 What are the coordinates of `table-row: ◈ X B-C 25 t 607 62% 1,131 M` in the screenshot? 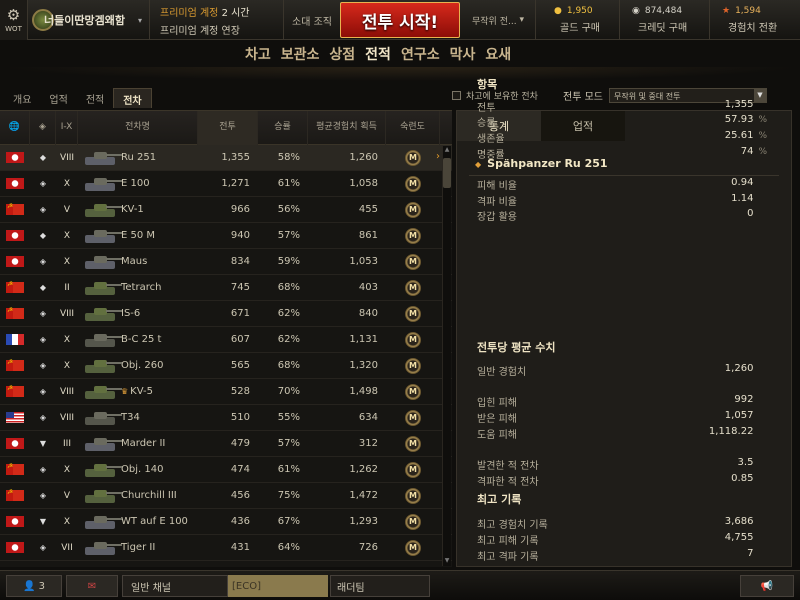 It's located at (226, 340).